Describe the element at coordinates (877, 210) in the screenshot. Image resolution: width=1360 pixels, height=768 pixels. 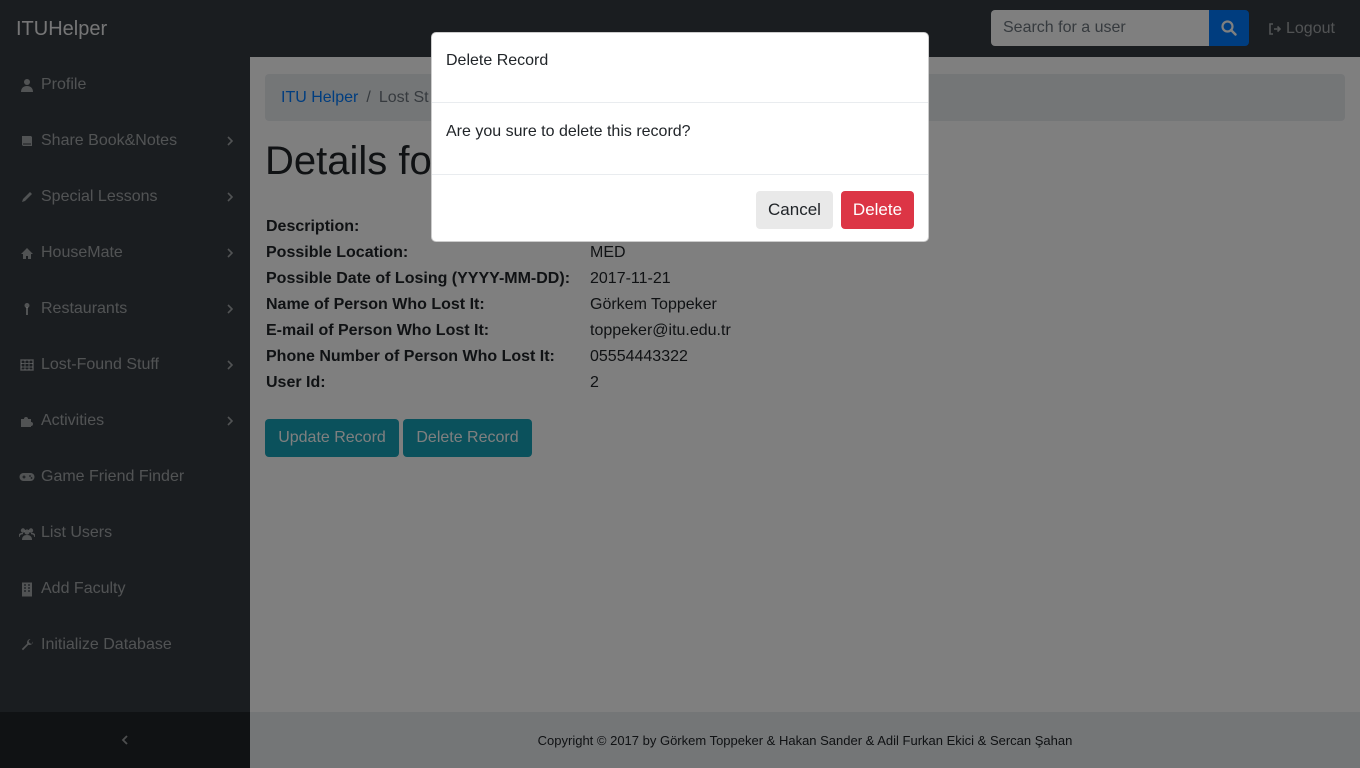
I see `confirm-delete-button: Delete` at that location.